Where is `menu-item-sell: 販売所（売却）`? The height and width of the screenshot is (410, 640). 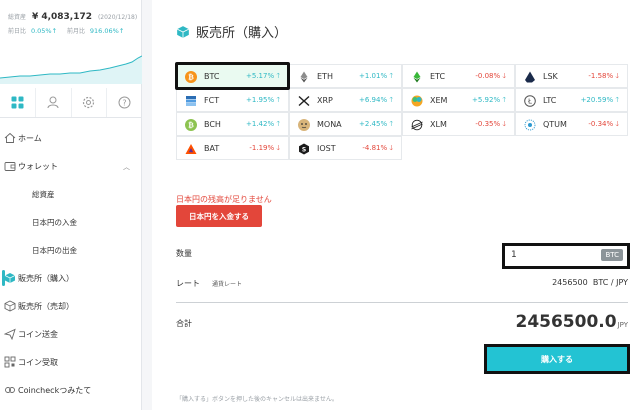 menu-item-sell: 販売所（売却） is located at coordinates (71, 306).